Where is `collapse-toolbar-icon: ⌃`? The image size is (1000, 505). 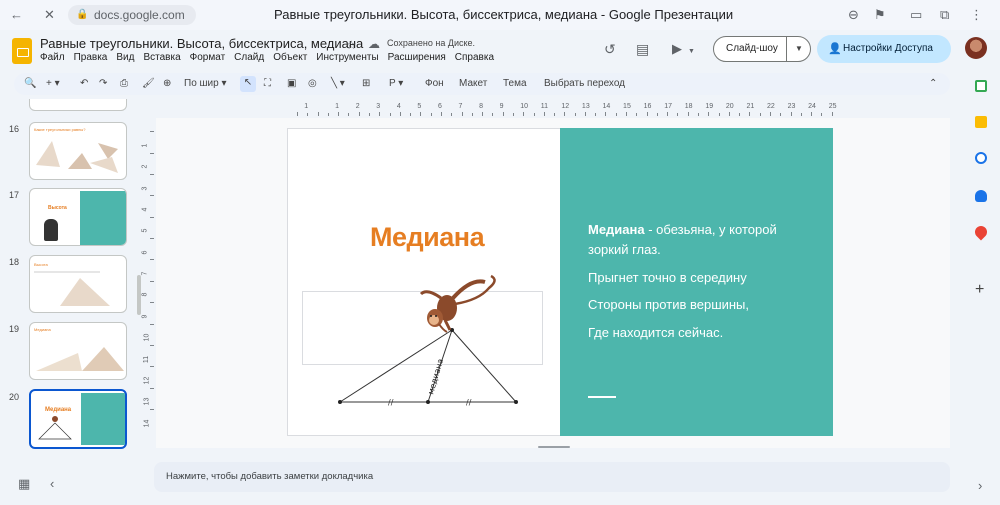 collapse-toolbar-icon: ⌃ is located at coordinates (933, 84).